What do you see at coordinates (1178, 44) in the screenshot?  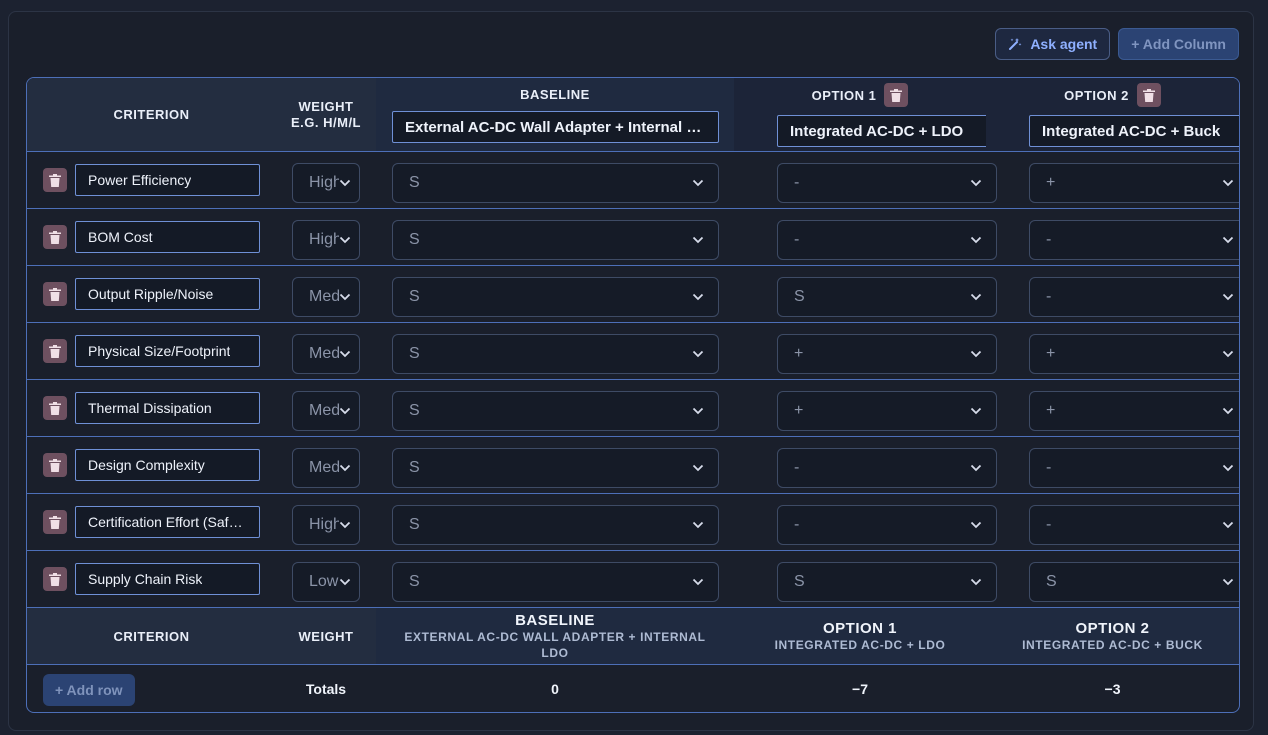 I see `add-column-button: + Add Column` at bounding box center [1178, 44].